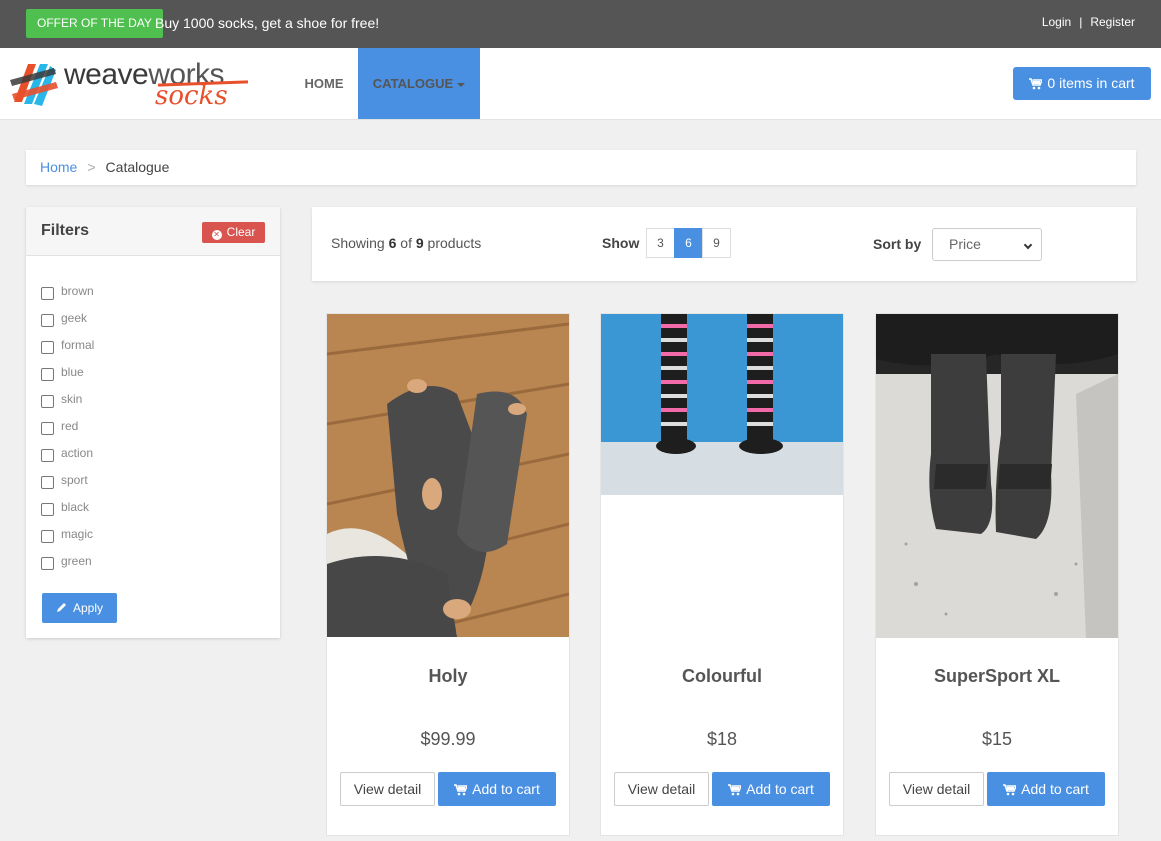  What do you see at coordinates (581, 167) in the screenshot?
I see `breadcrumb: Home > Catalogue` at bounding box center [581, 167].